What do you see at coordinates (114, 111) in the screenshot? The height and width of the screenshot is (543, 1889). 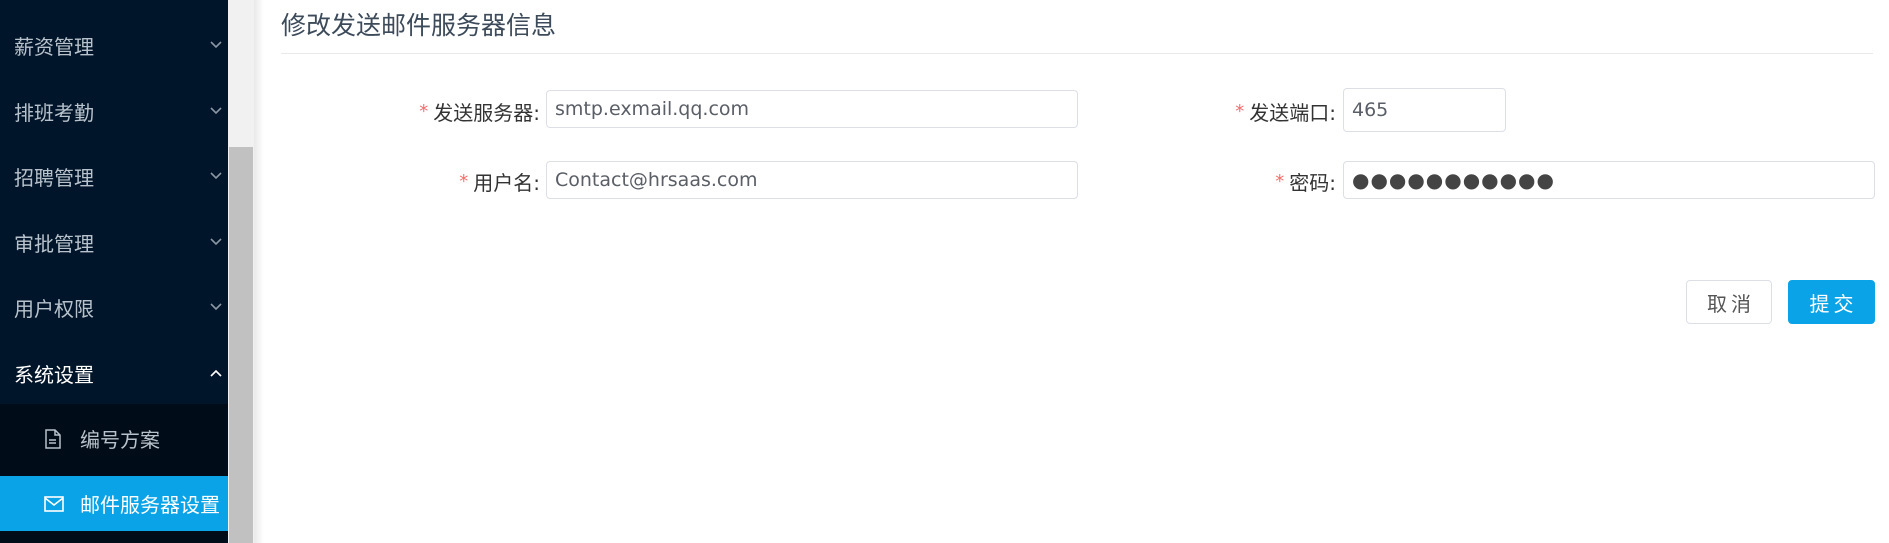 I see `sidebar-item-attendance: 排班考勤` at bounding box center [114, 111].